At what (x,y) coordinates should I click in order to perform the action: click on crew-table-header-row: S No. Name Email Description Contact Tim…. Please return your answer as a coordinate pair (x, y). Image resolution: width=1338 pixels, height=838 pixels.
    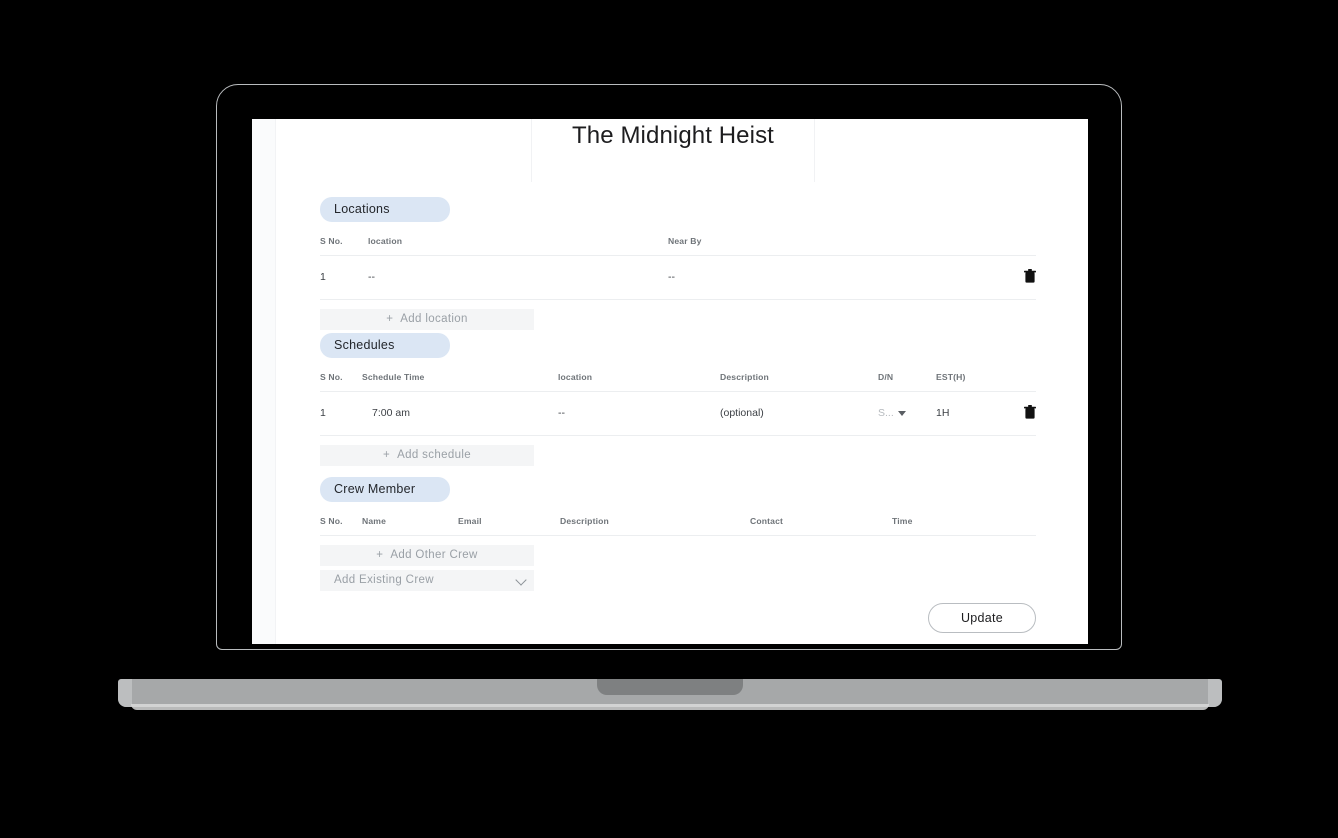
    Looking at the image, I should click on (678, 525).